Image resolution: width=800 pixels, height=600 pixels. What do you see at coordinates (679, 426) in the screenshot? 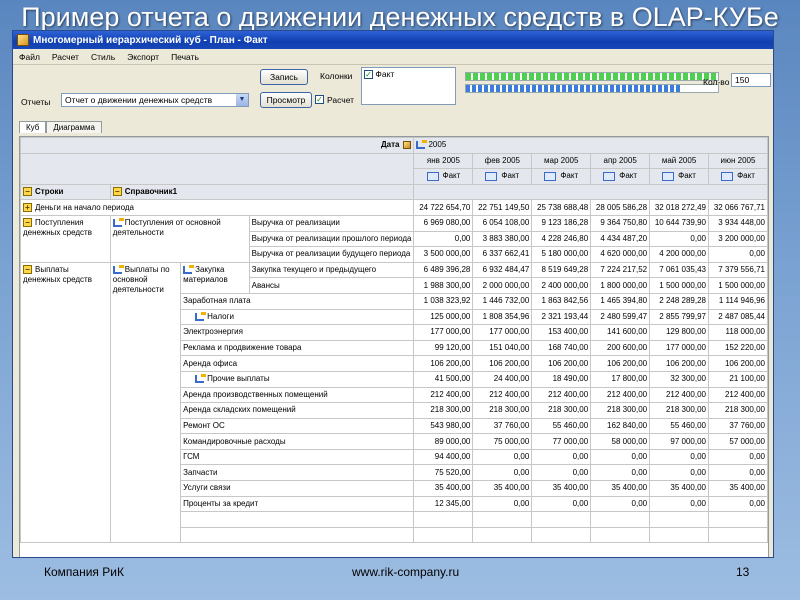
I see `table-cell: 55 460,00` at bounding box center [679, 426].